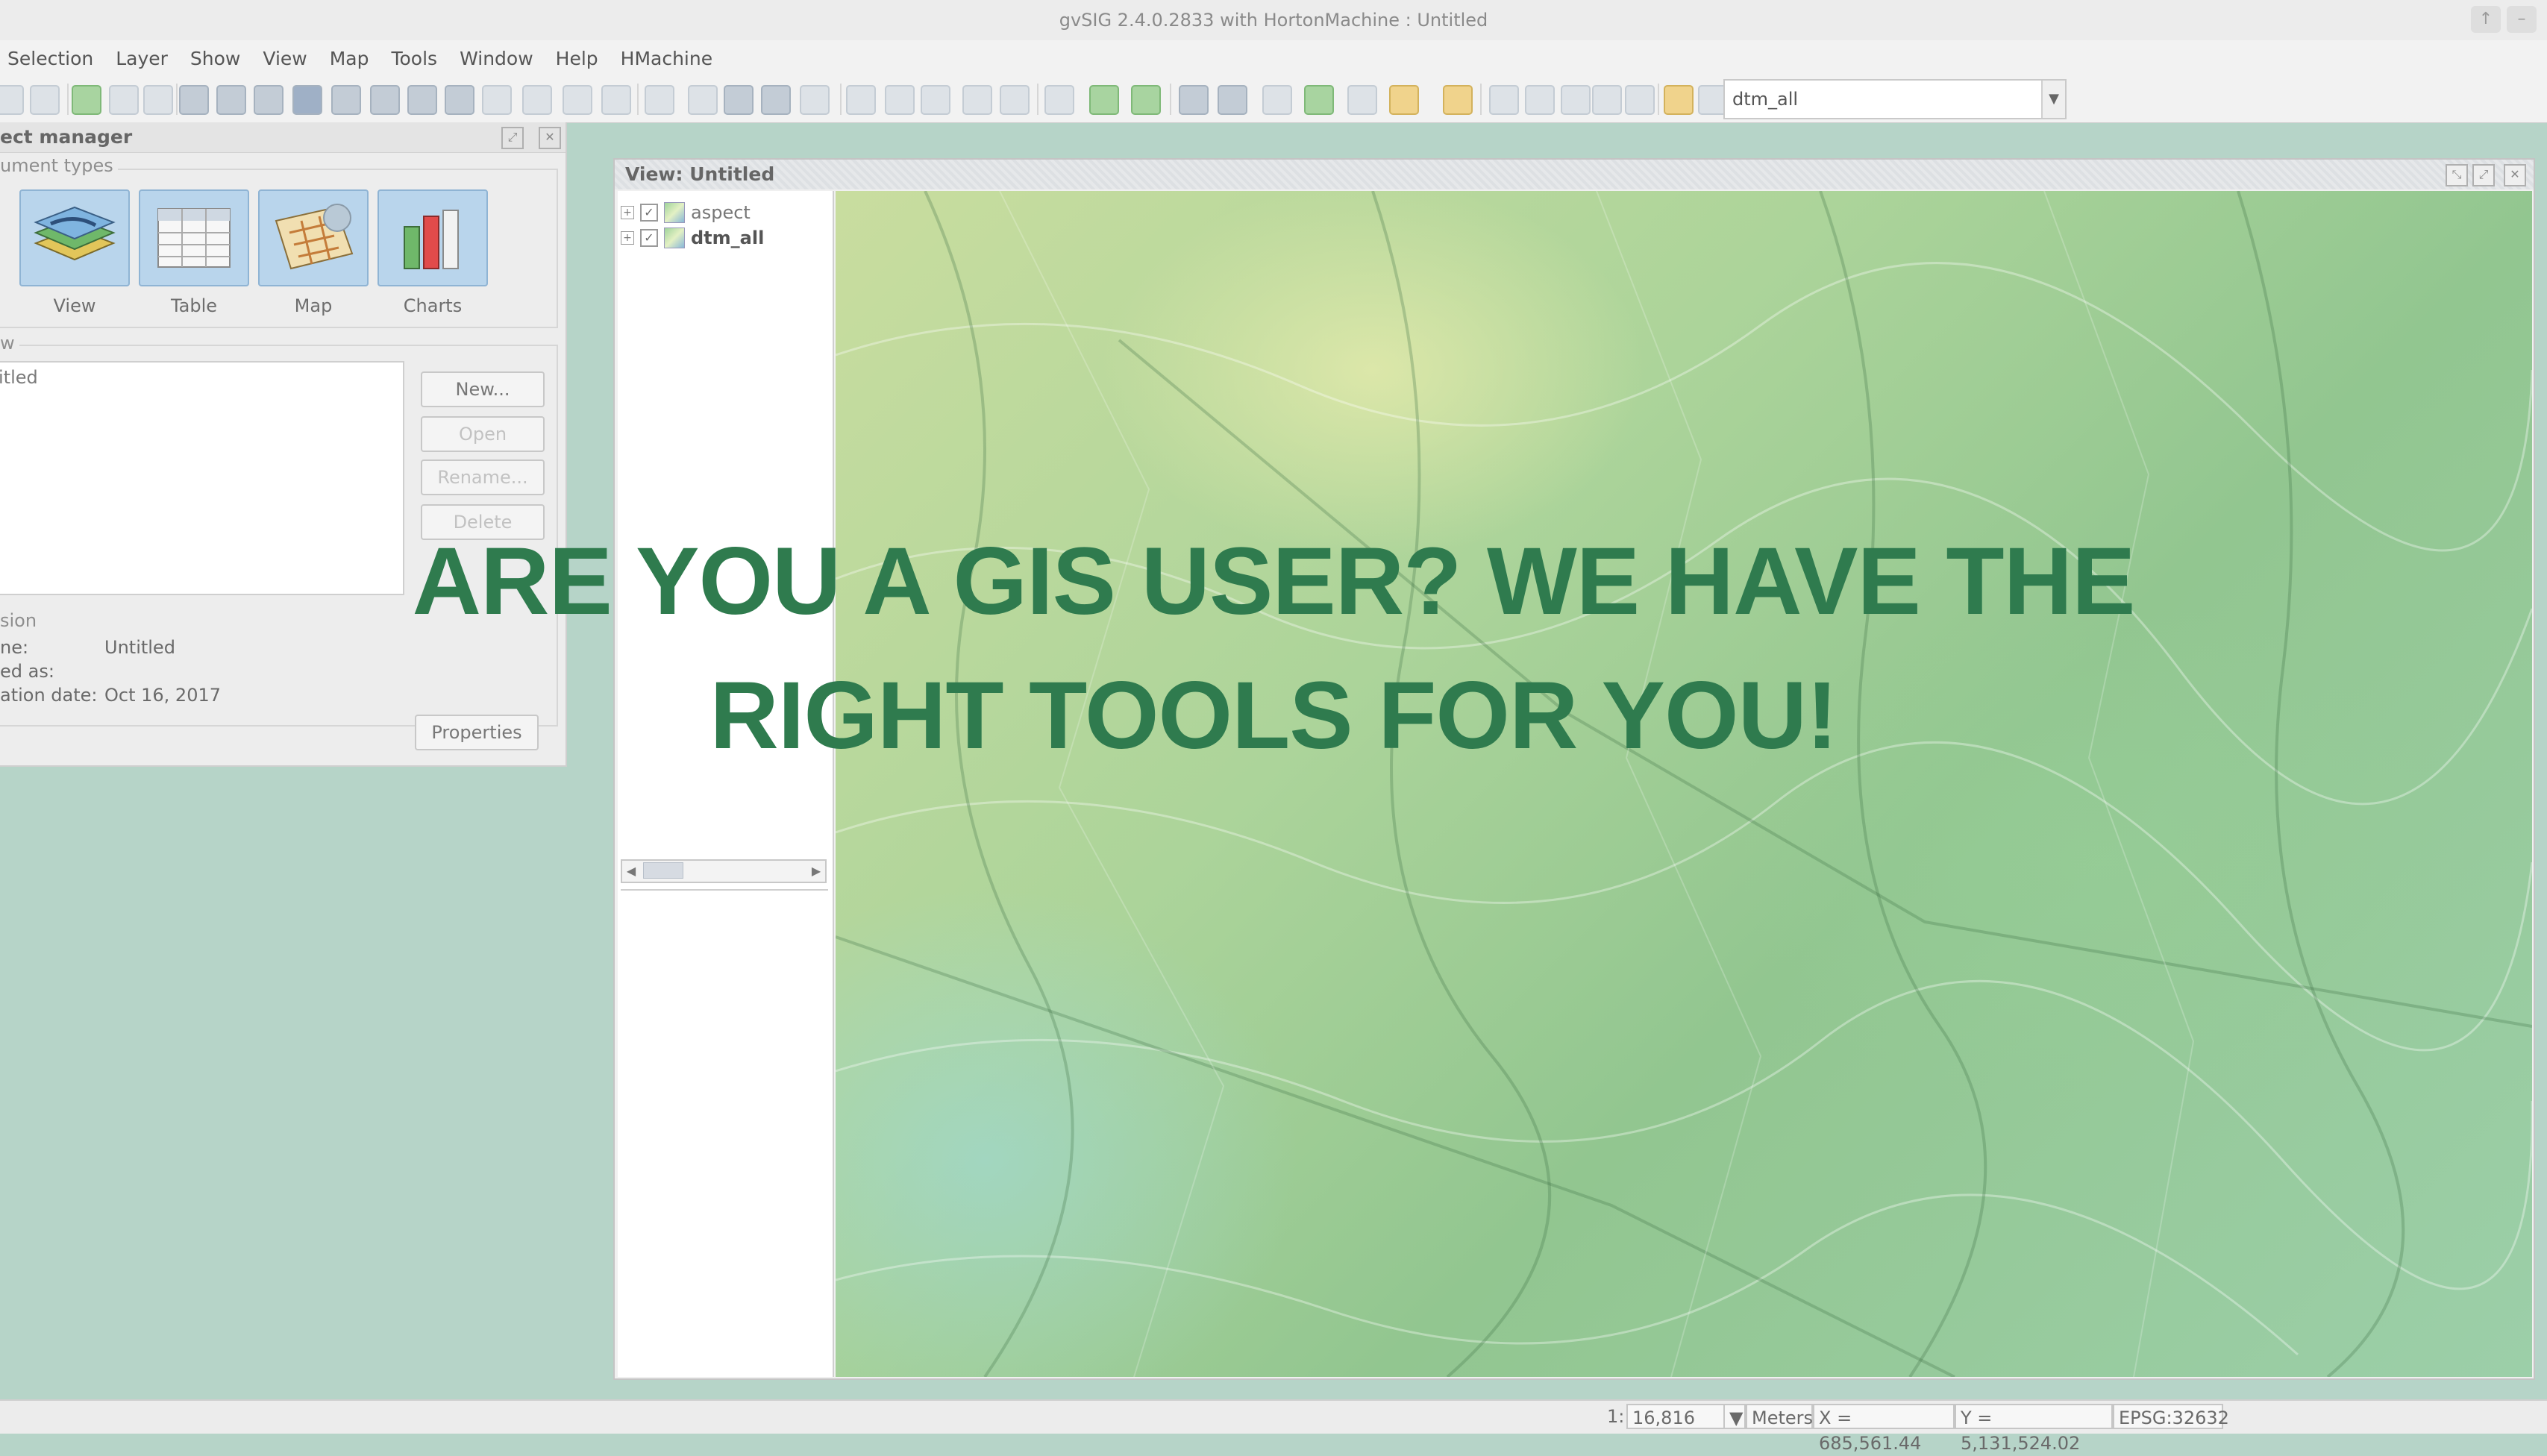  Describe the element at coordinates (721, 212) in the screenshot. I see `layer-name: aspect` at that location.